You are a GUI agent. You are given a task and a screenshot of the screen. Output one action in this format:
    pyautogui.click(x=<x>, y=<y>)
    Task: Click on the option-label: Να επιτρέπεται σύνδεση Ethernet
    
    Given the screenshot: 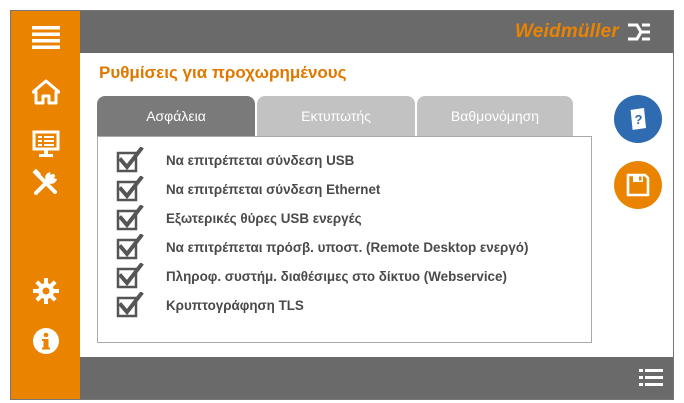 What is the action you would take?
    pyautogui.click(x=273, y=189)
    